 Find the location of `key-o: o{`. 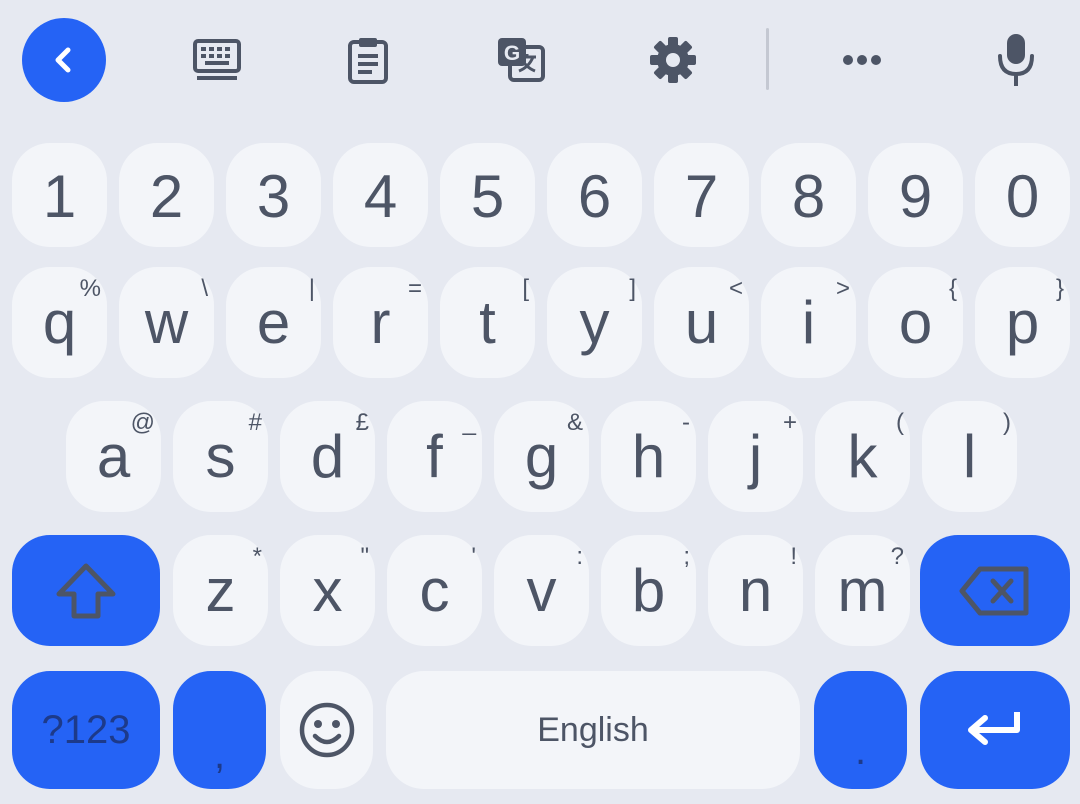

key-o: o{ is located at coordinates (915, 322).